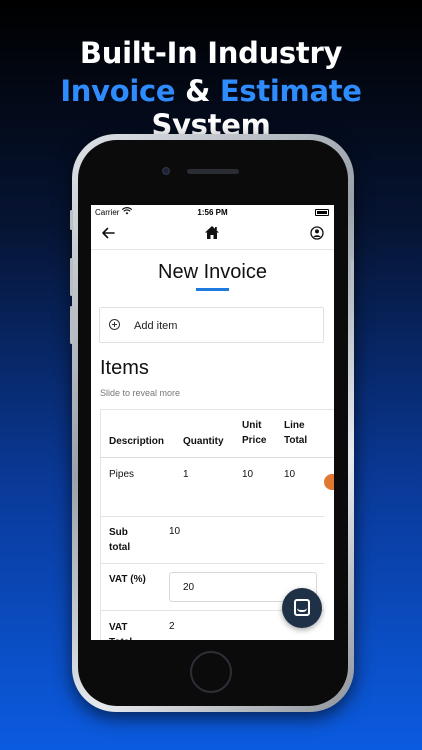 The width and height of the screenshot is (422, 750). I want to click on status-time: 1:56 PM, so click(212, 212).